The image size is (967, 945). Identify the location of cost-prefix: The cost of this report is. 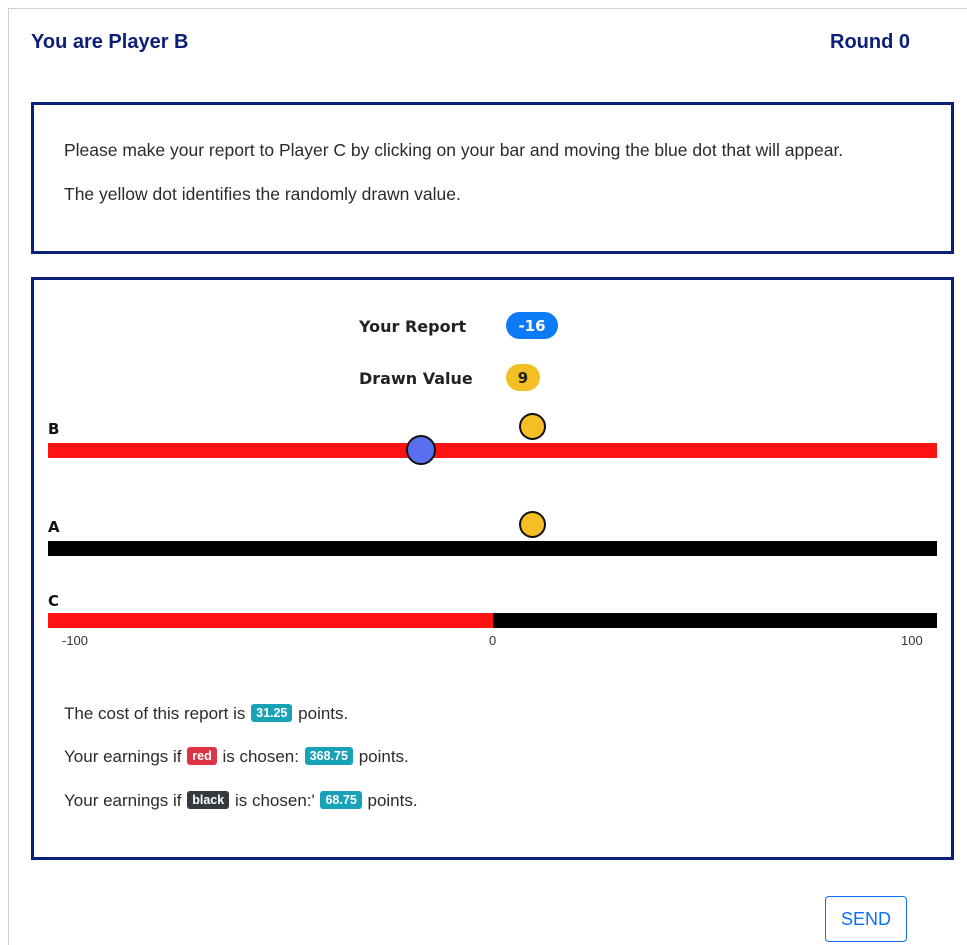
(155, 713).